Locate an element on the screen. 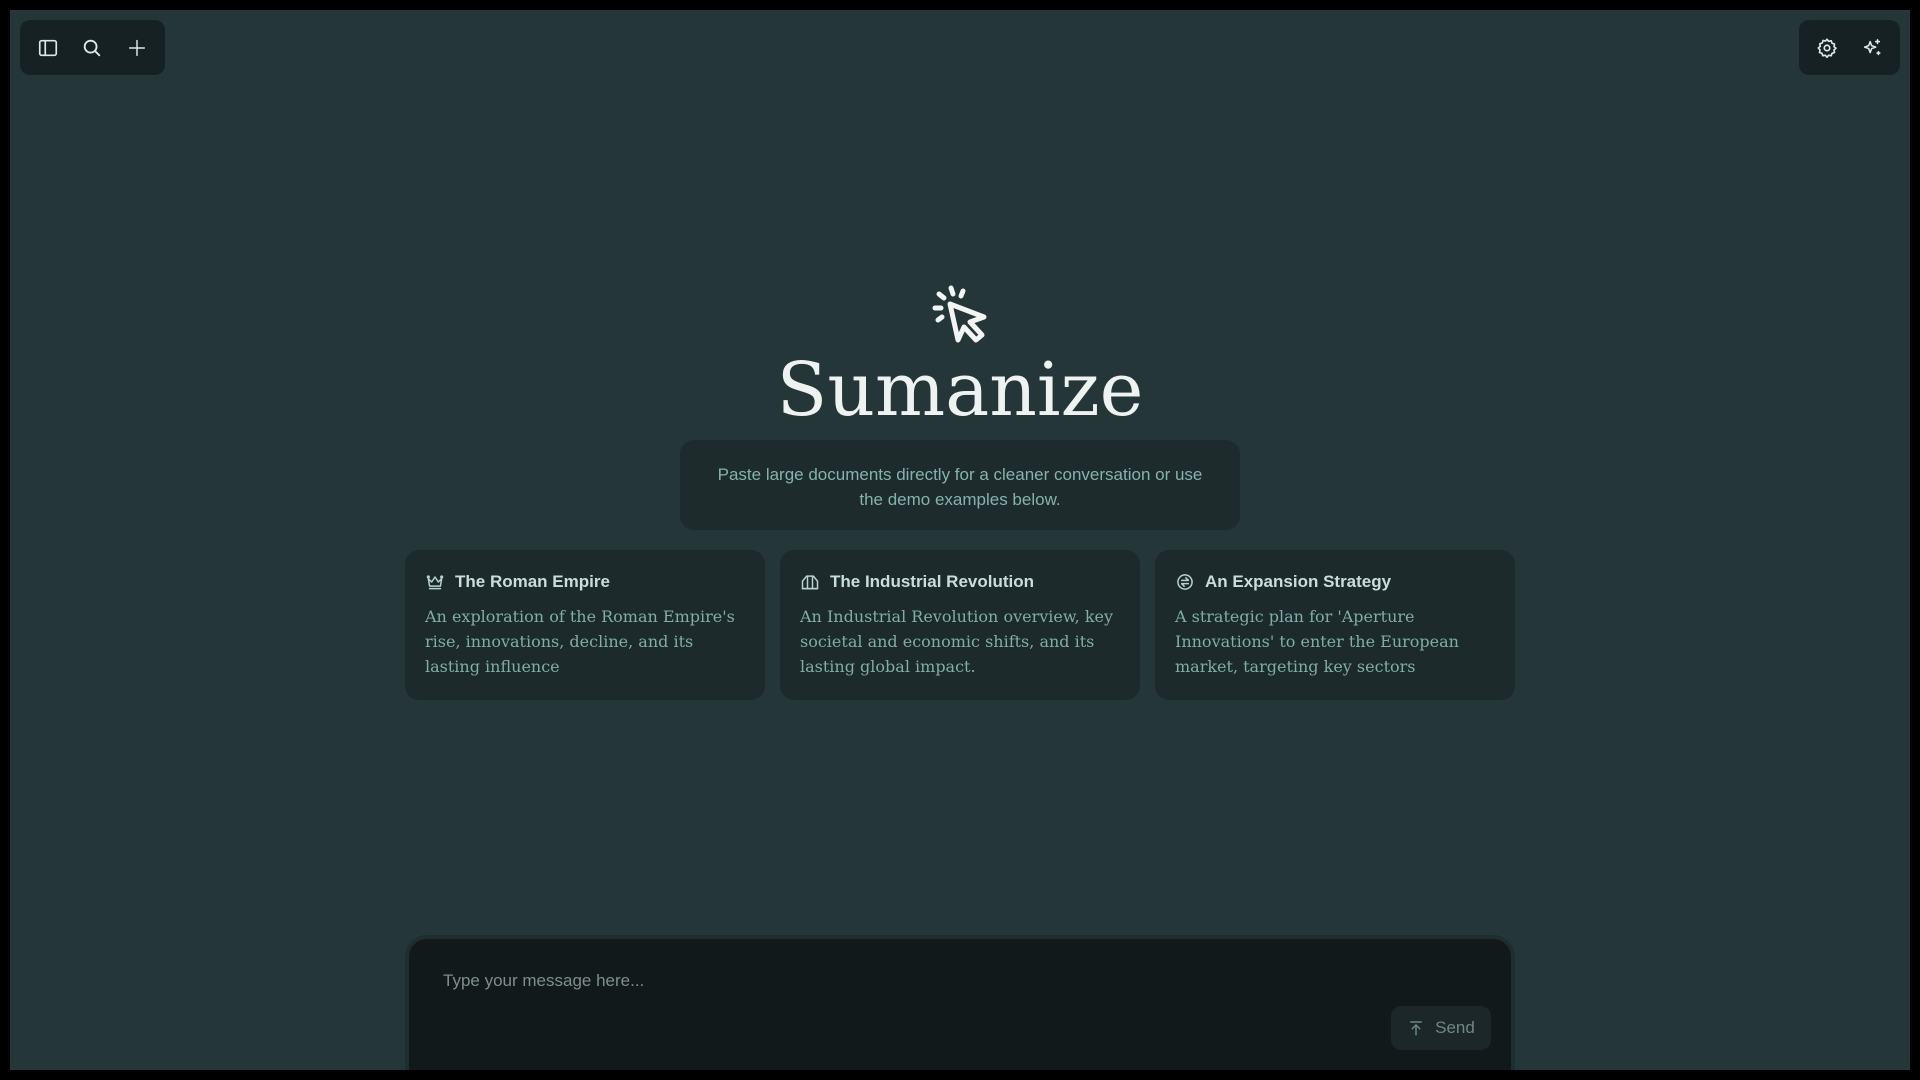 Image resolution: width=1920 pixels, height=1080 pixels. sidebar-toggle-button is located at coordinates (48, 47).